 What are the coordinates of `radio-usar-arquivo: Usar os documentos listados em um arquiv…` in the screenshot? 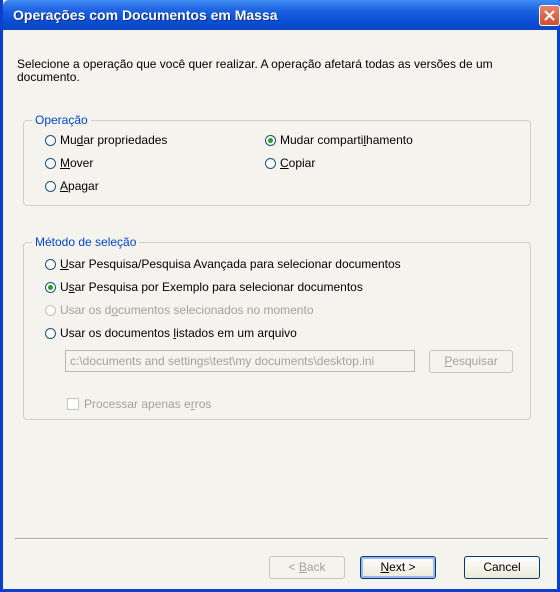 It's located at (171, 333).